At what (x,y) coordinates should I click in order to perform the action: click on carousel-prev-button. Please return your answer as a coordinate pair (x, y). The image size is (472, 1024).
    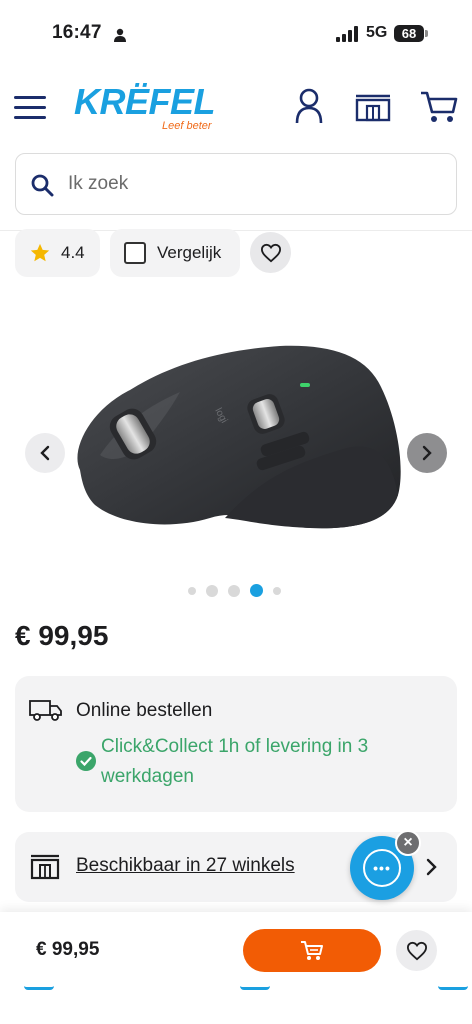
    Looking at the image, I should click on (45, 453).